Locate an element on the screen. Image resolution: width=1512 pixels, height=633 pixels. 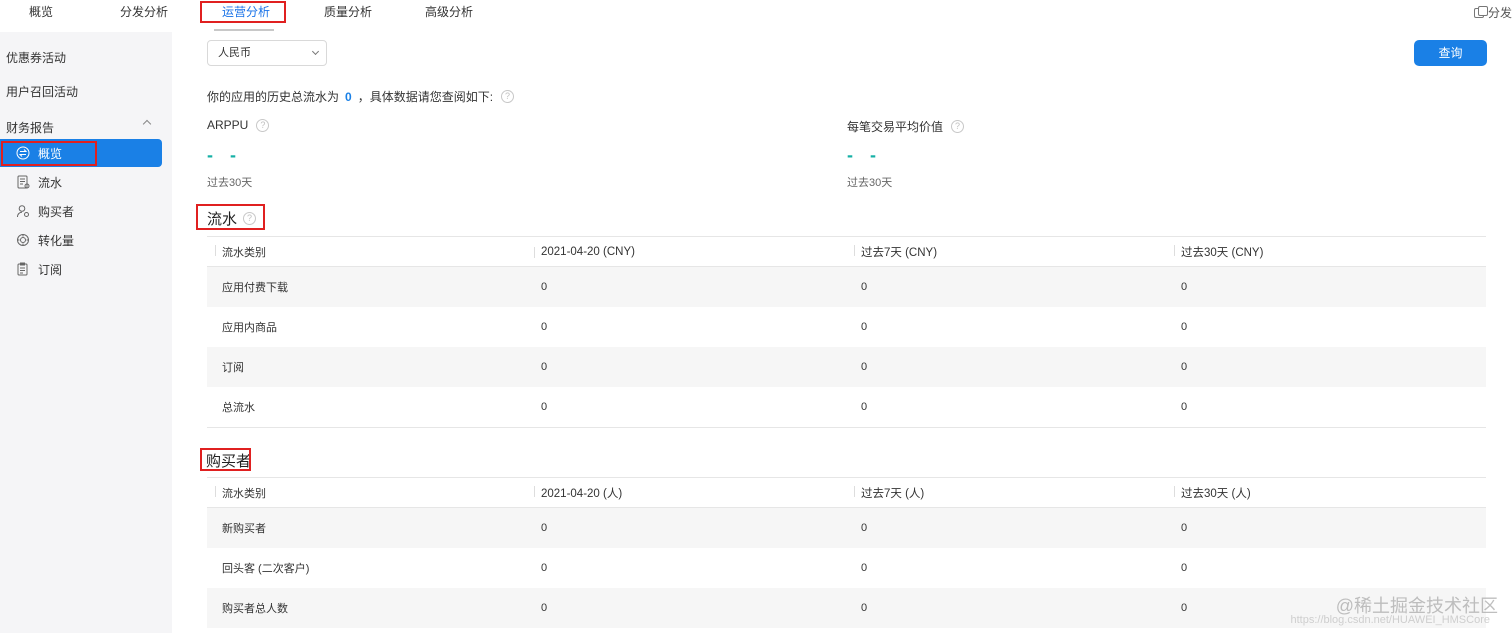
table-row: 应用付费下载 0 0 0 is located at coordinates (846, 287).